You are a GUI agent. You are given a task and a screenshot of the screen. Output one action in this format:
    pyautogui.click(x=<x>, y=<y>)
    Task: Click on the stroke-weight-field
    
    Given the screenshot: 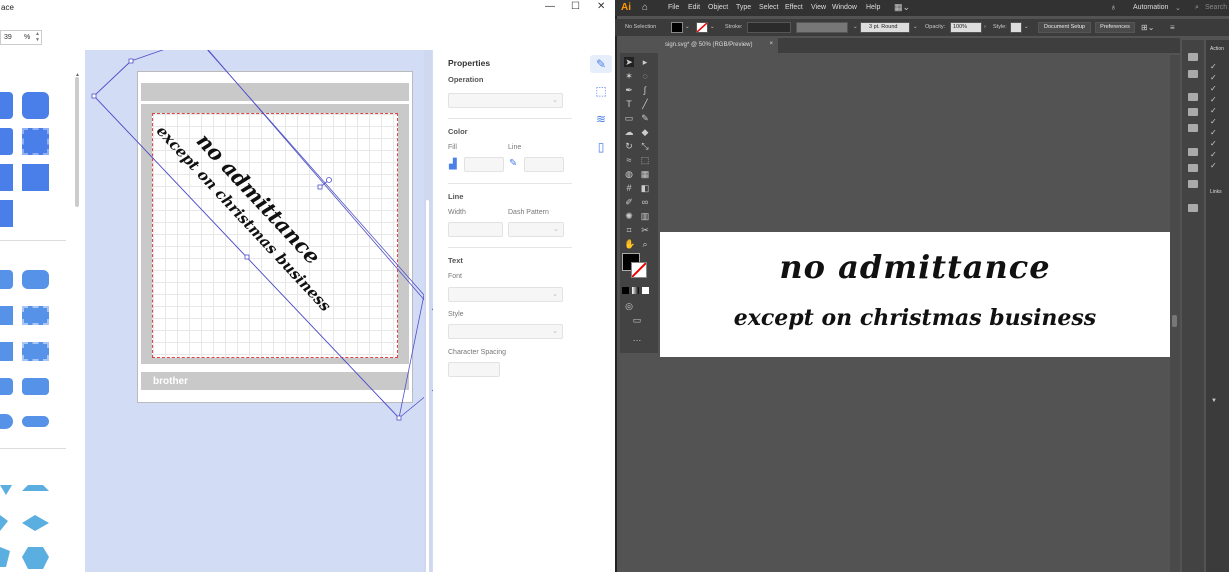 What is the action you would take?
    pyautogui.click(x=769, y=27)
    